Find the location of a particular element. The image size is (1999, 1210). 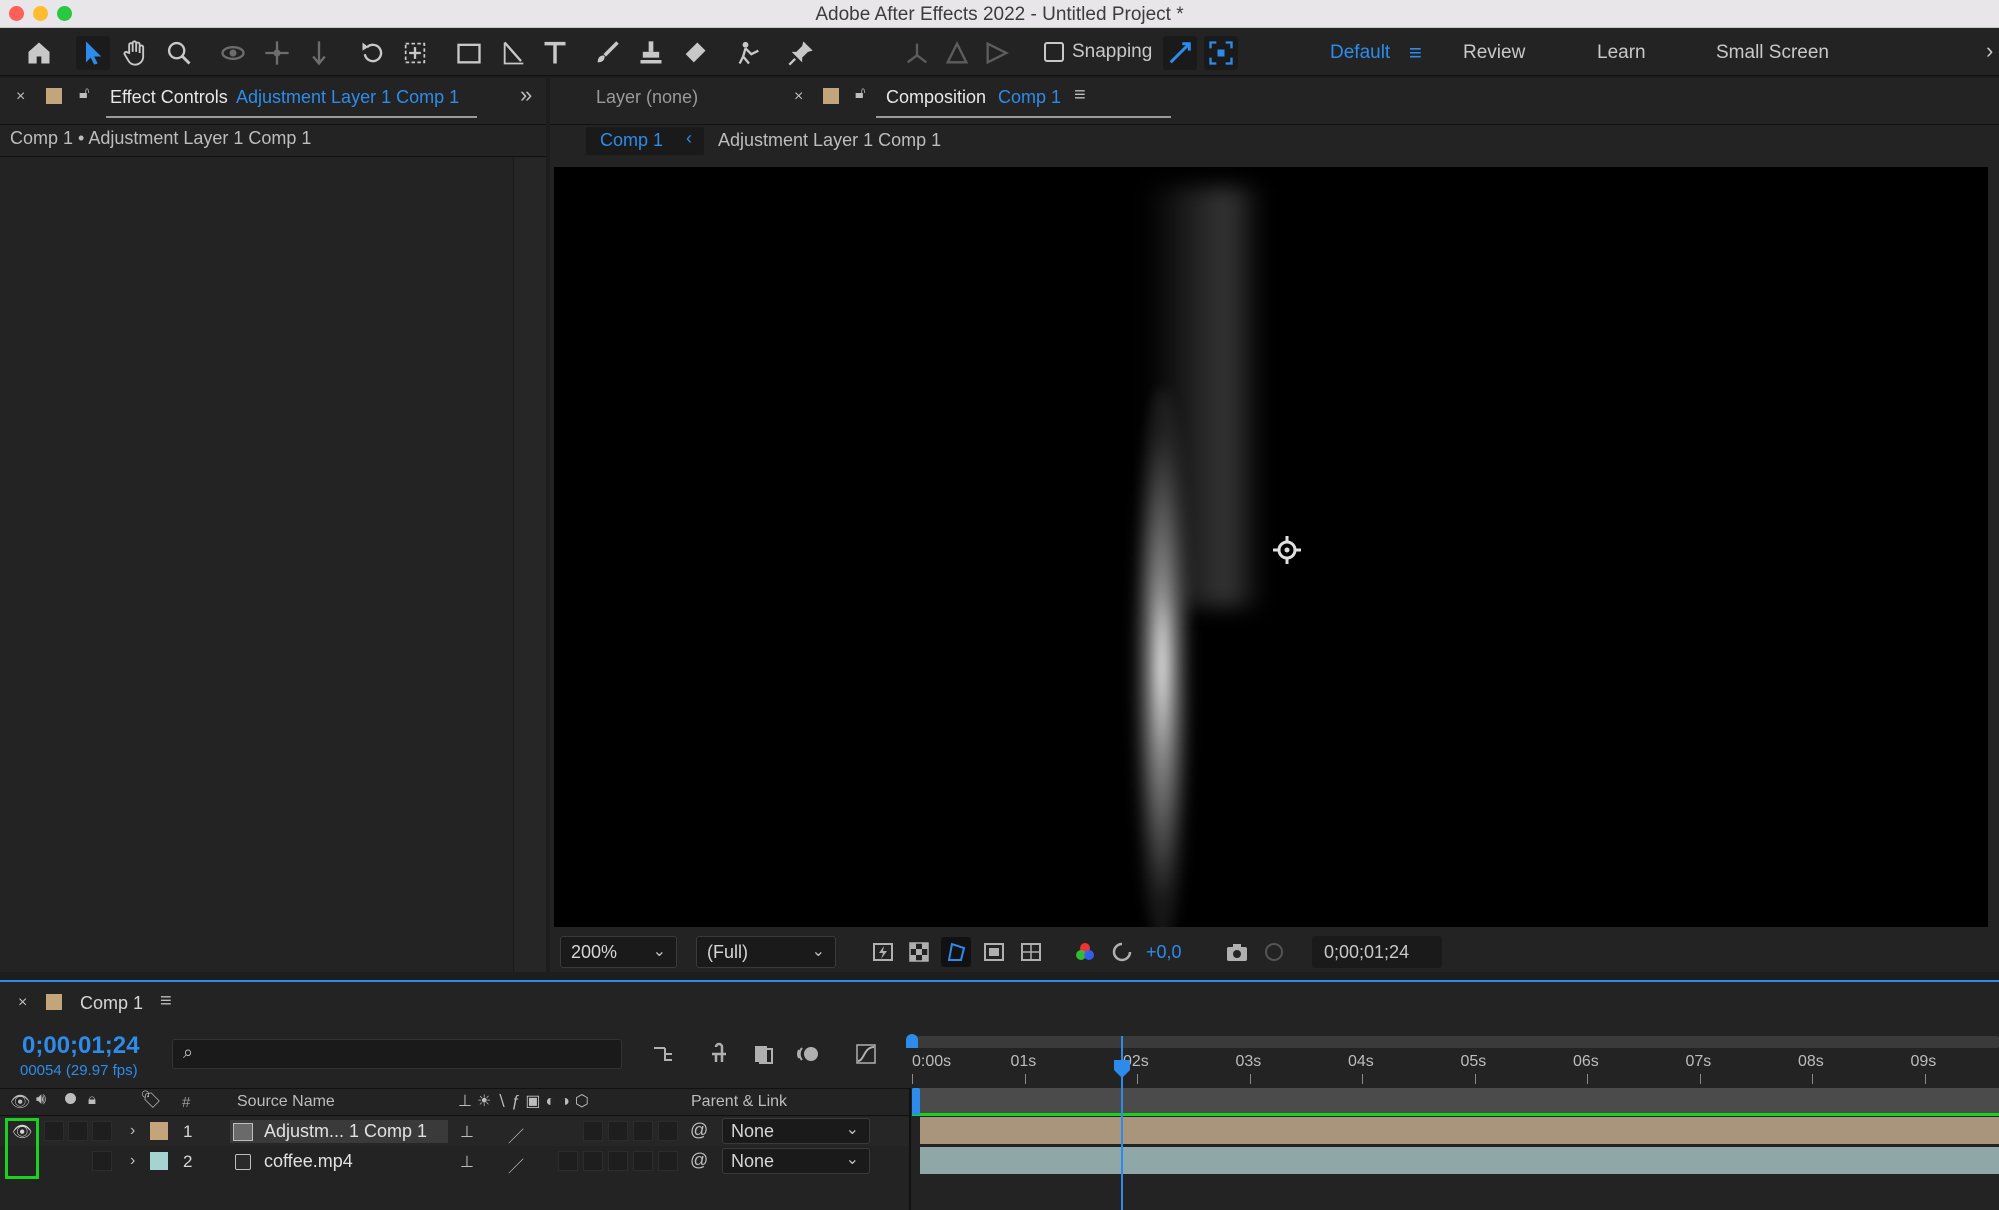

lock-switch-cell is located at coordinates (102, 1131).